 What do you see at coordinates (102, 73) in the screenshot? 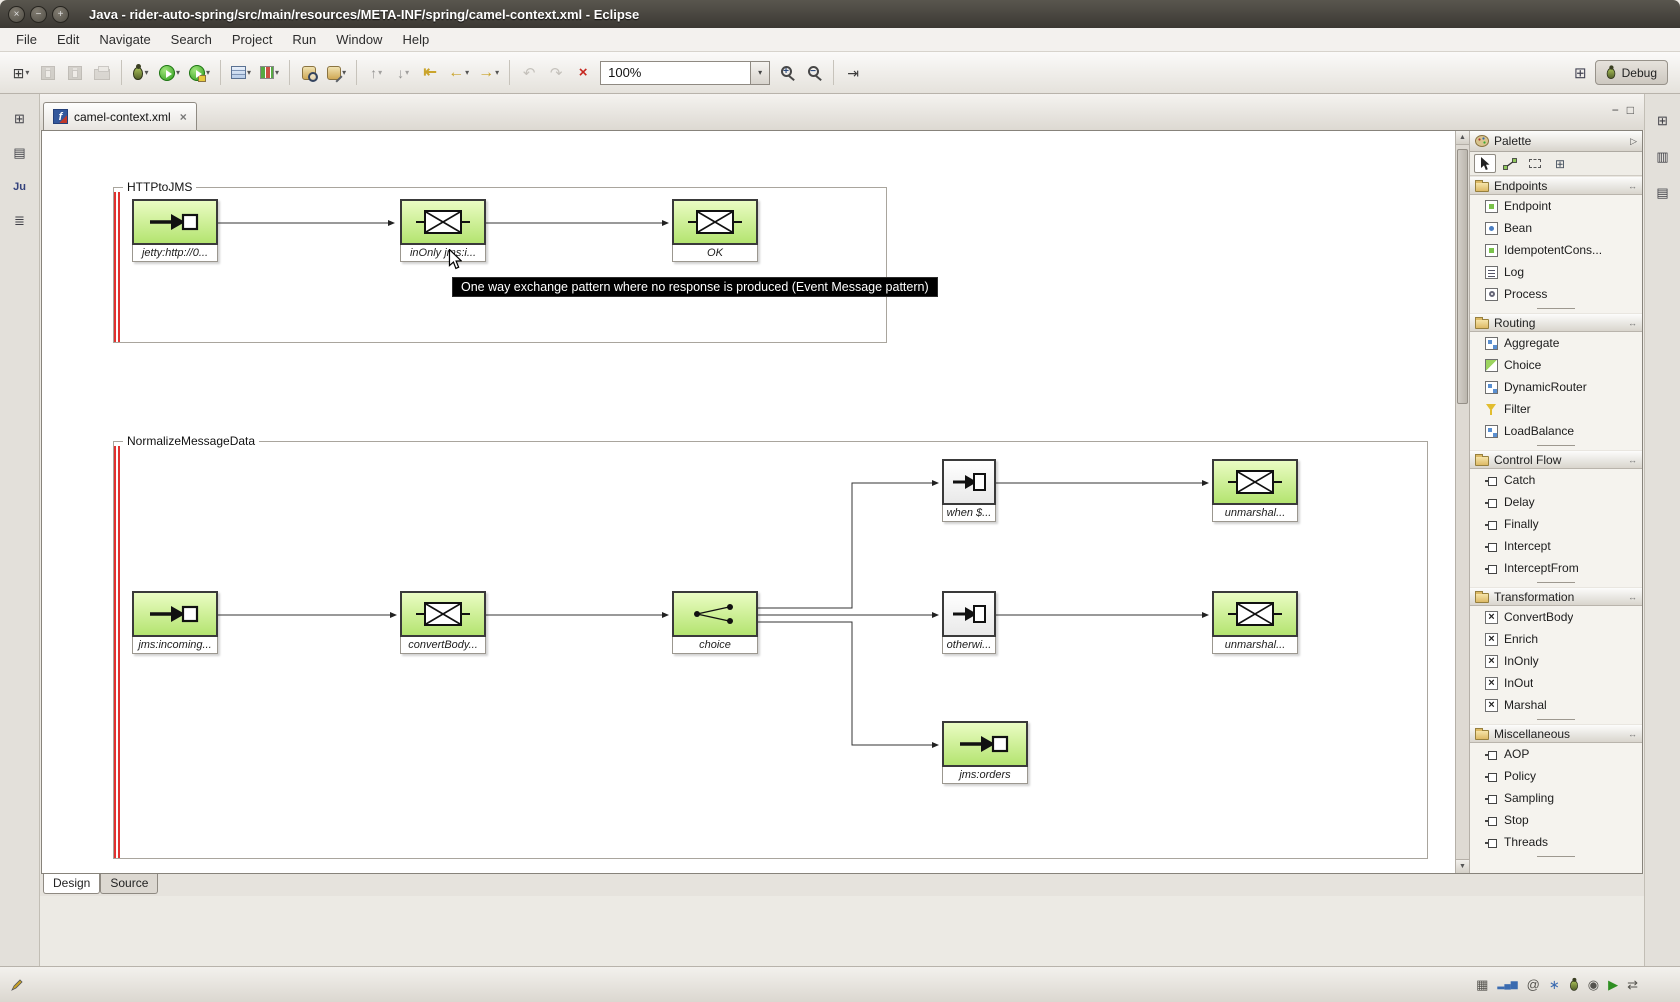
I see `print-button` at bounding box center [102, 73].